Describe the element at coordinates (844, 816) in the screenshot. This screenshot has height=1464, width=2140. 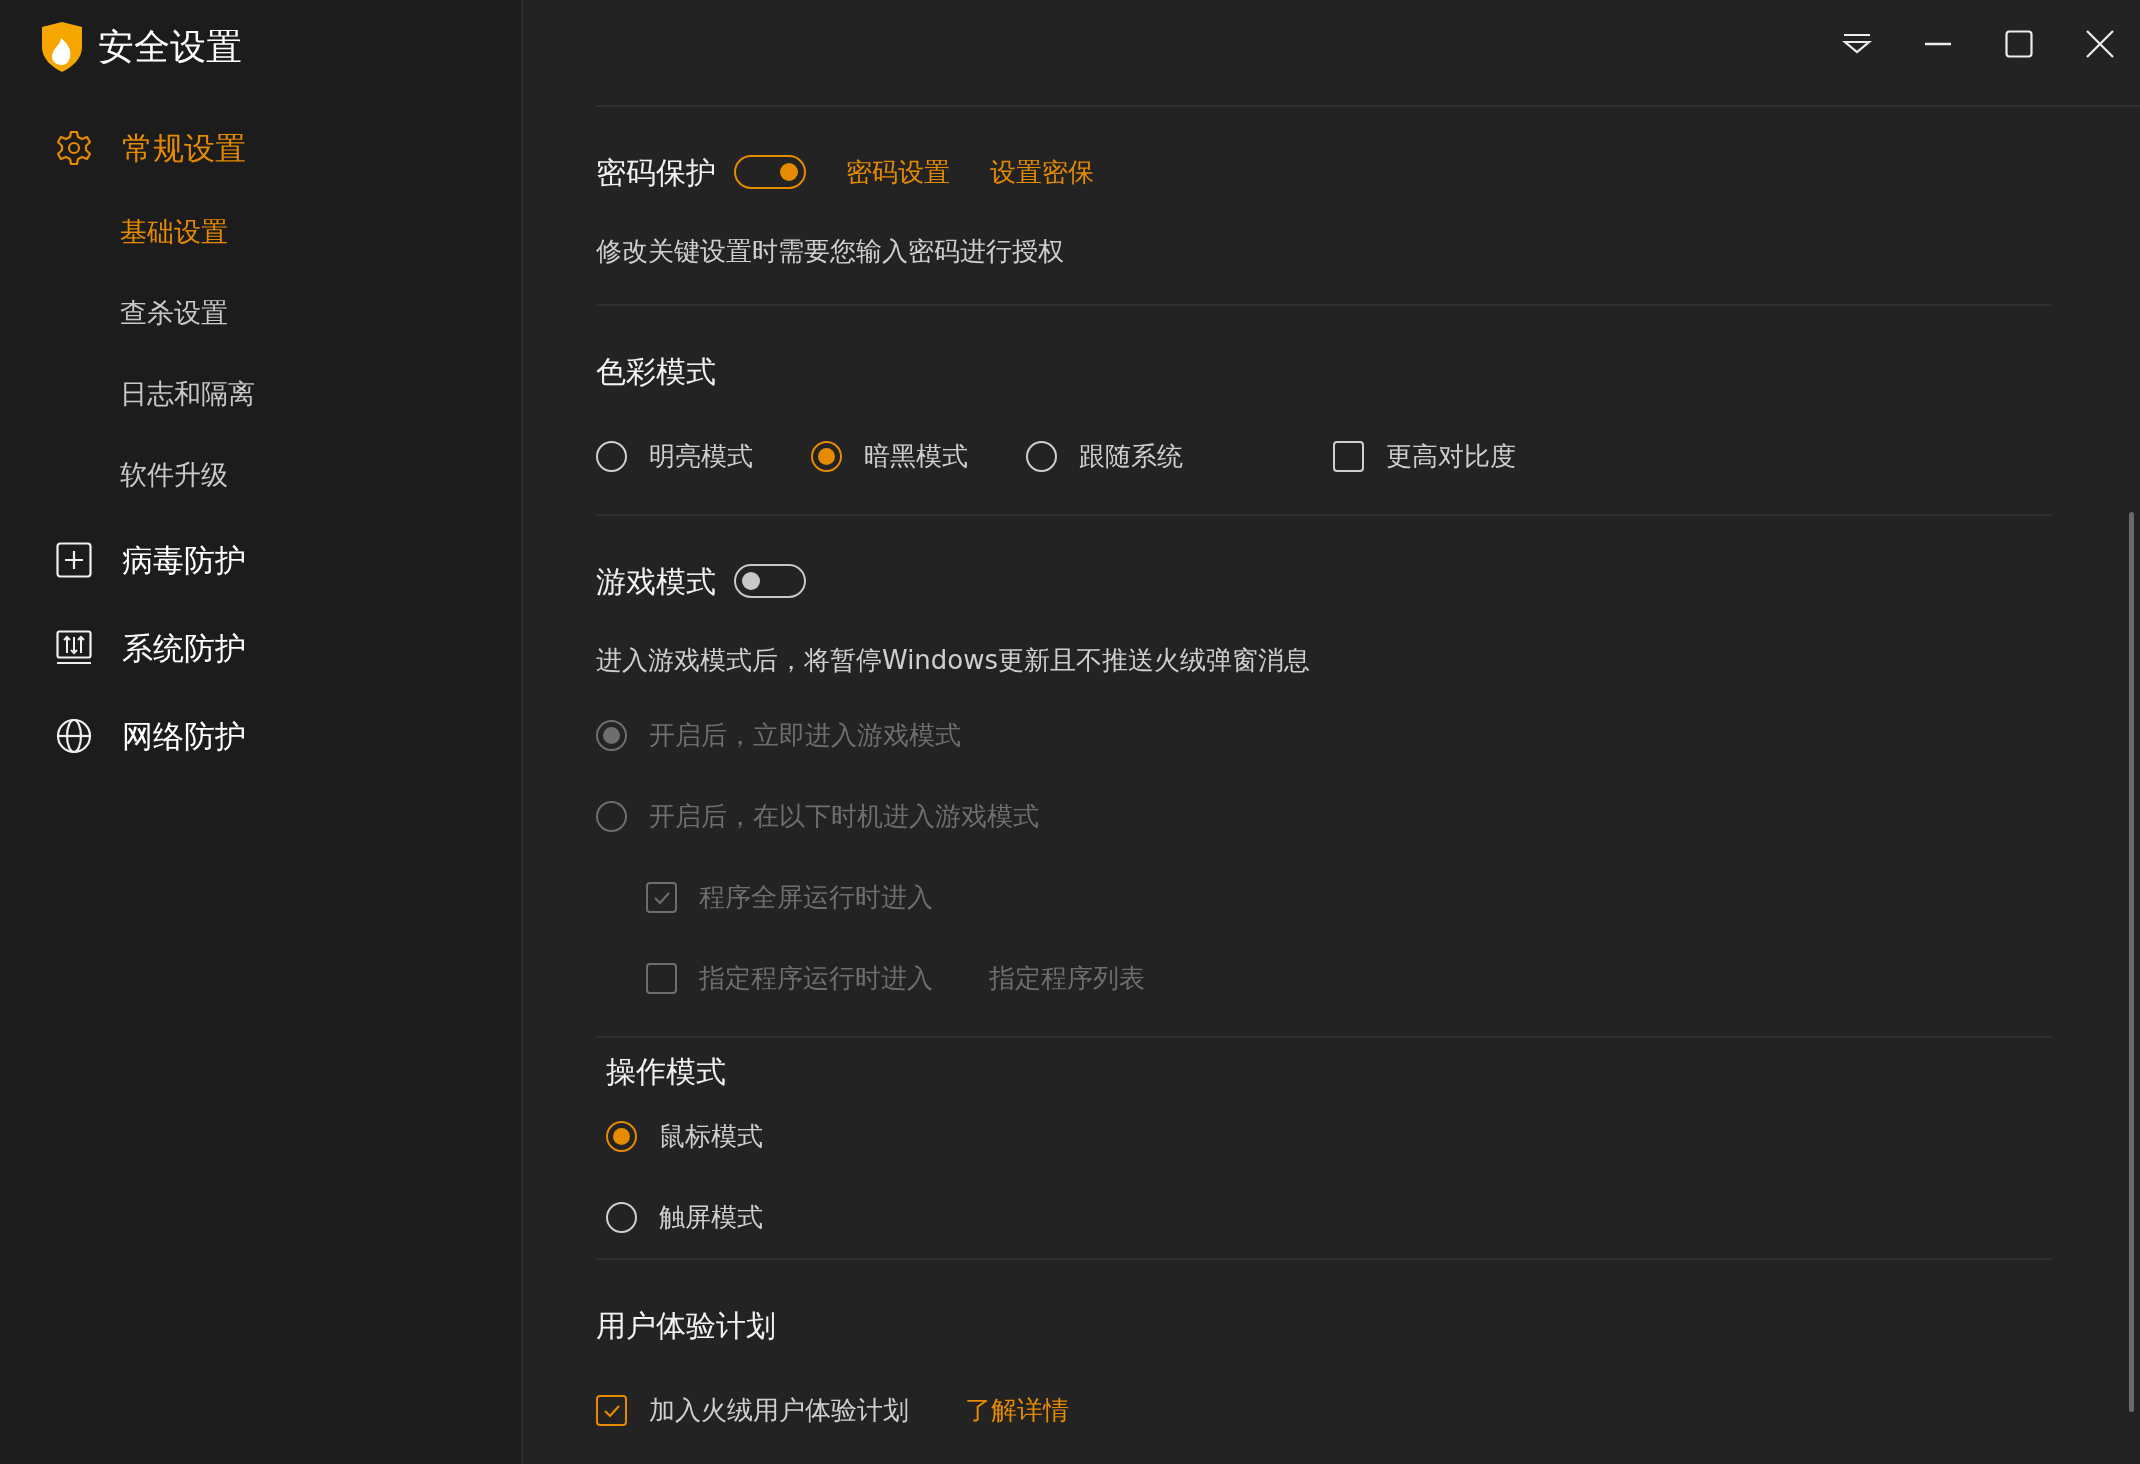
I see `option-label: 开启后，在以下时机进入游戏模式` at that location.